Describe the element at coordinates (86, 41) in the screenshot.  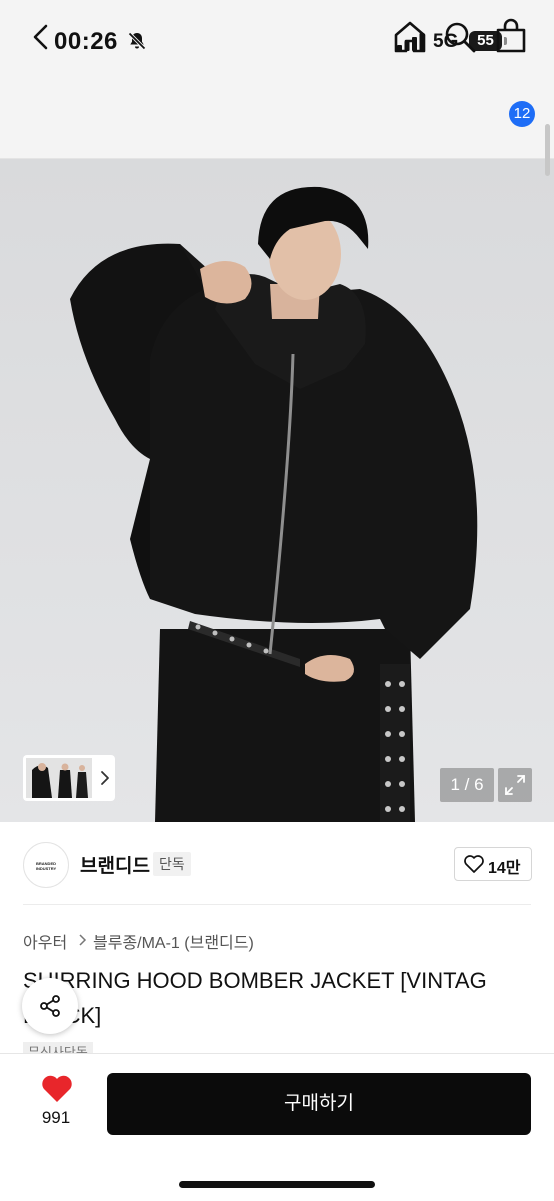
I see `status-time: 00:26` at that location.